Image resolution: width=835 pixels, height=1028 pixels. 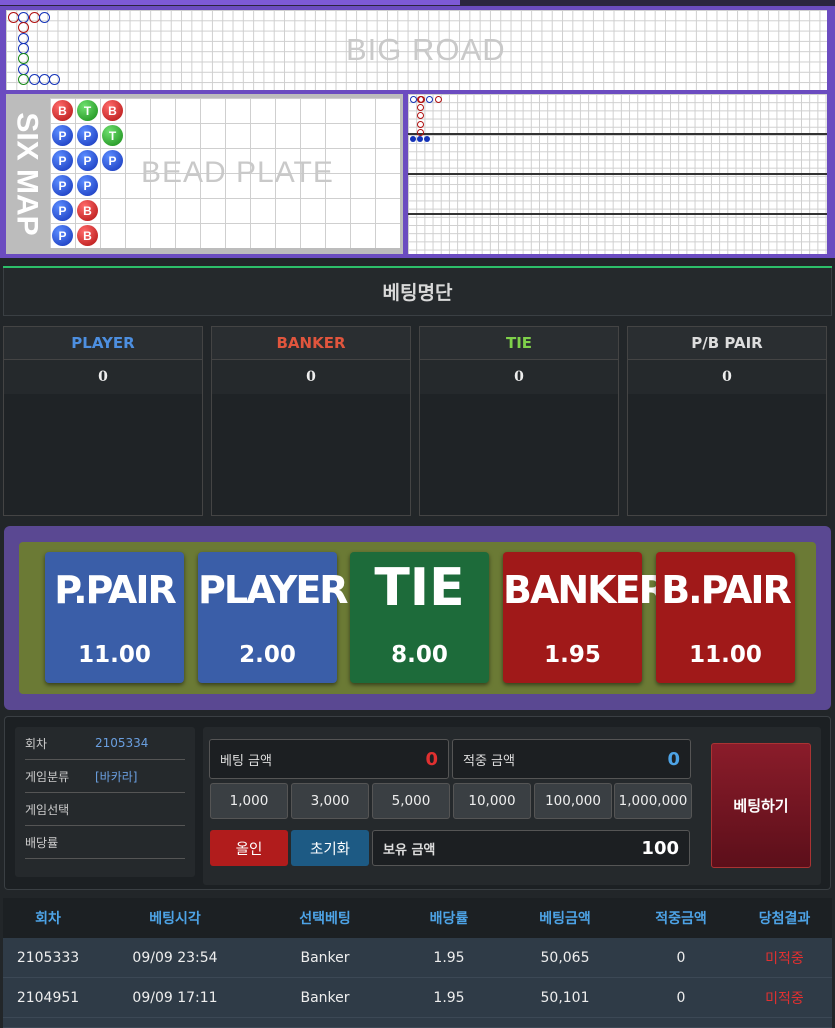 I want to click on col-time: 베팅시각, so click(x=175, y=919).